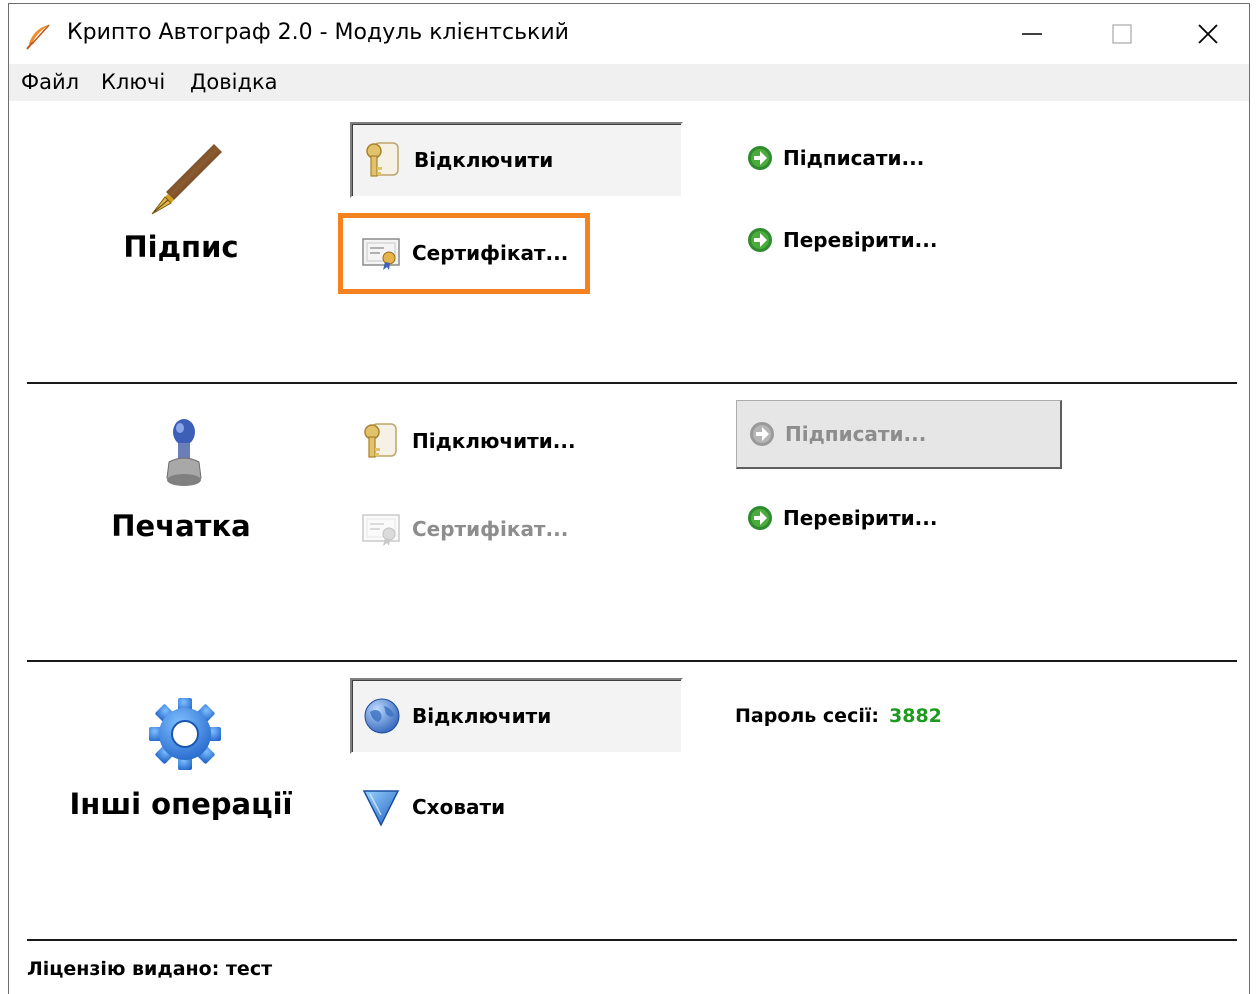 This screenshot has height=994, width=1258. What do you see at coordinates (185, 734) in the screenshot?
I see `gear-icon` at bounding box center [185, 734].